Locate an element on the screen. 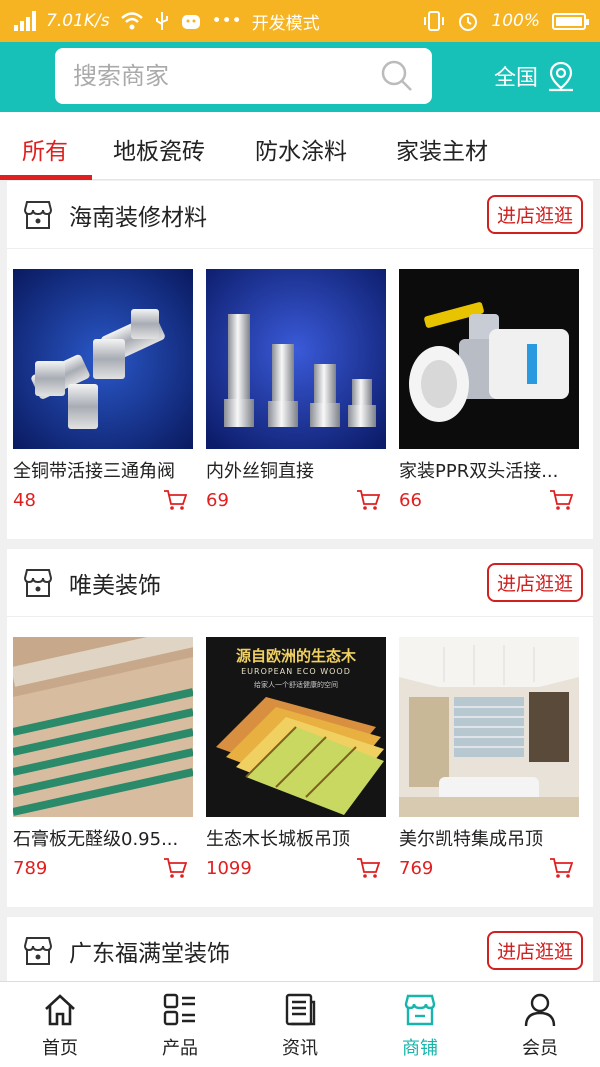  product-image-ppr-union is located at coordinates (489, 359).